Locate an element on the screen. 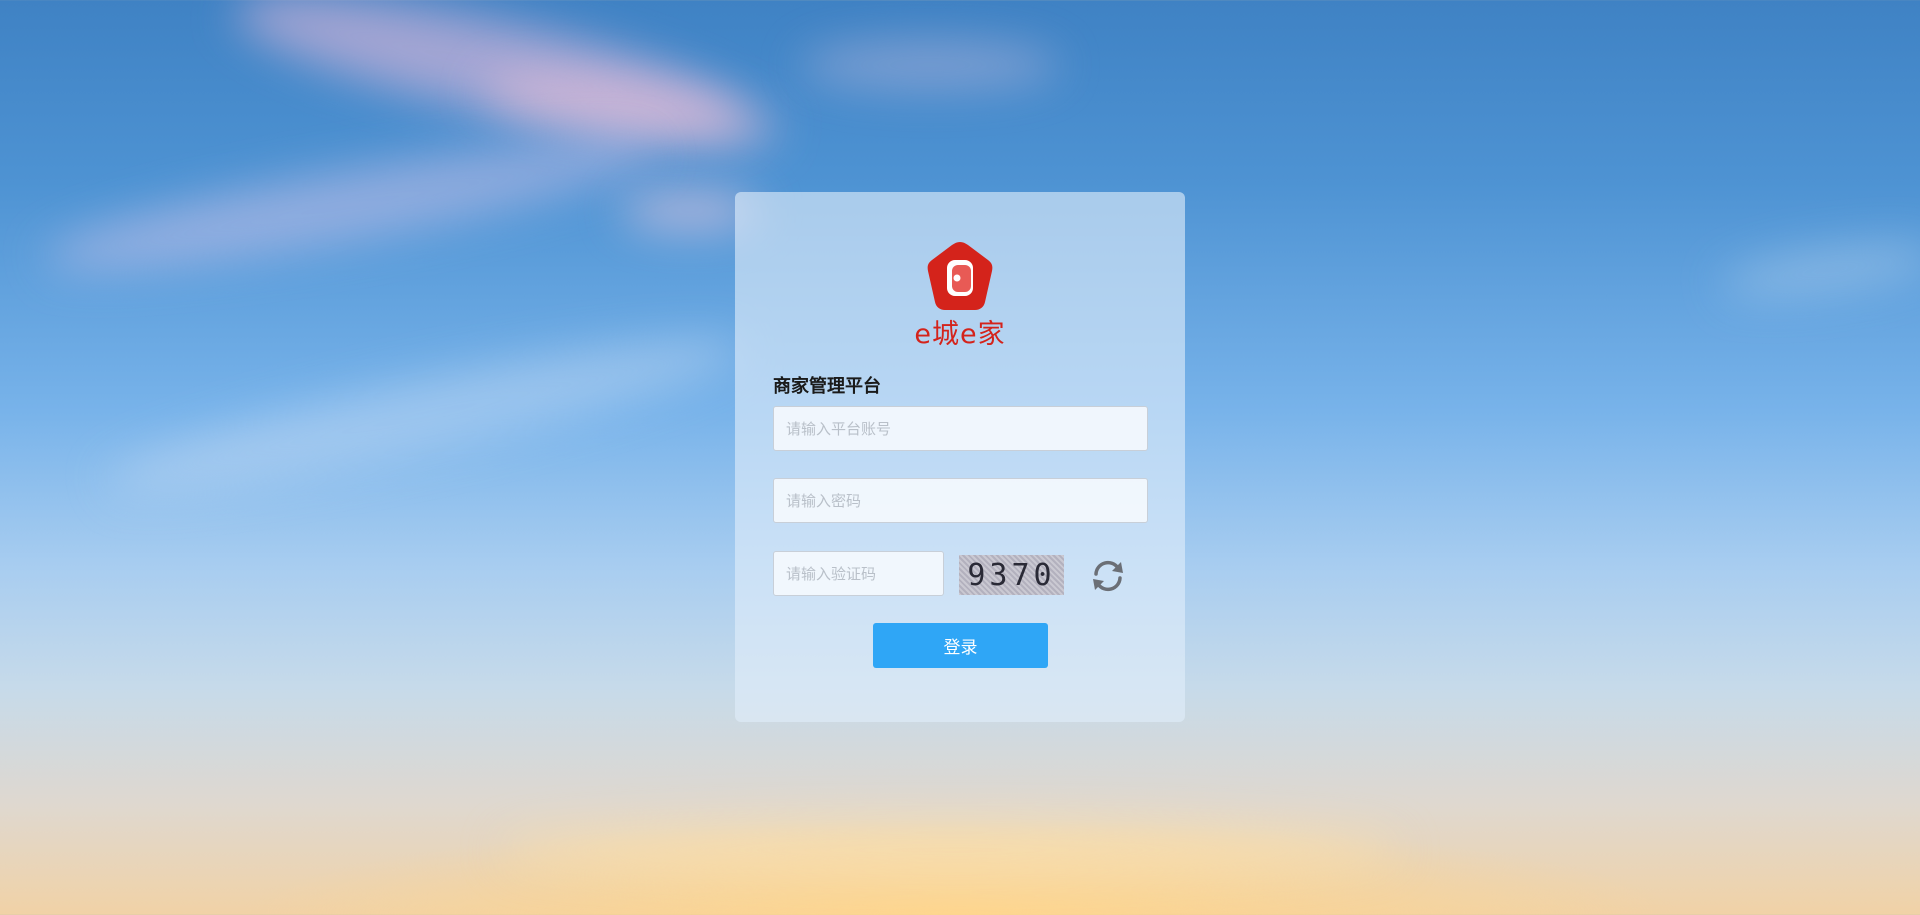 The width and height of the screenshot is (1920, 915). login-button: 登录 is located at coordinates (960, 645).